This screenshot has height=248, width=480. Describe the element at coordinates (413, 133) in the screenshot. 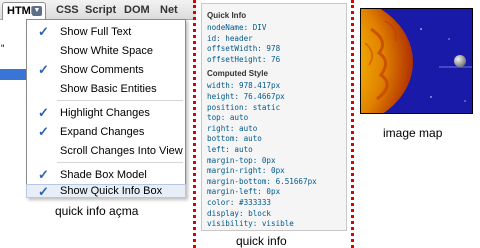

I see `caption-image-map: image map` at that location.